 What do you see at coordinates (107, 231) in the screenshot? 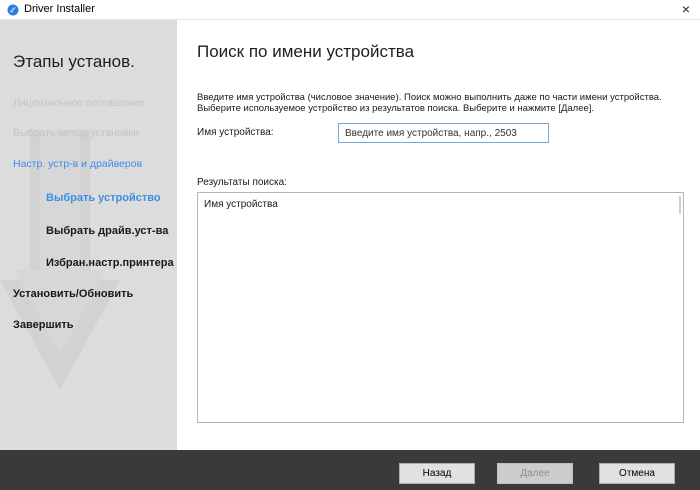
I see `step-select-driver: Выбрать драйв.уст-ва` at bounding box center [107, 231].